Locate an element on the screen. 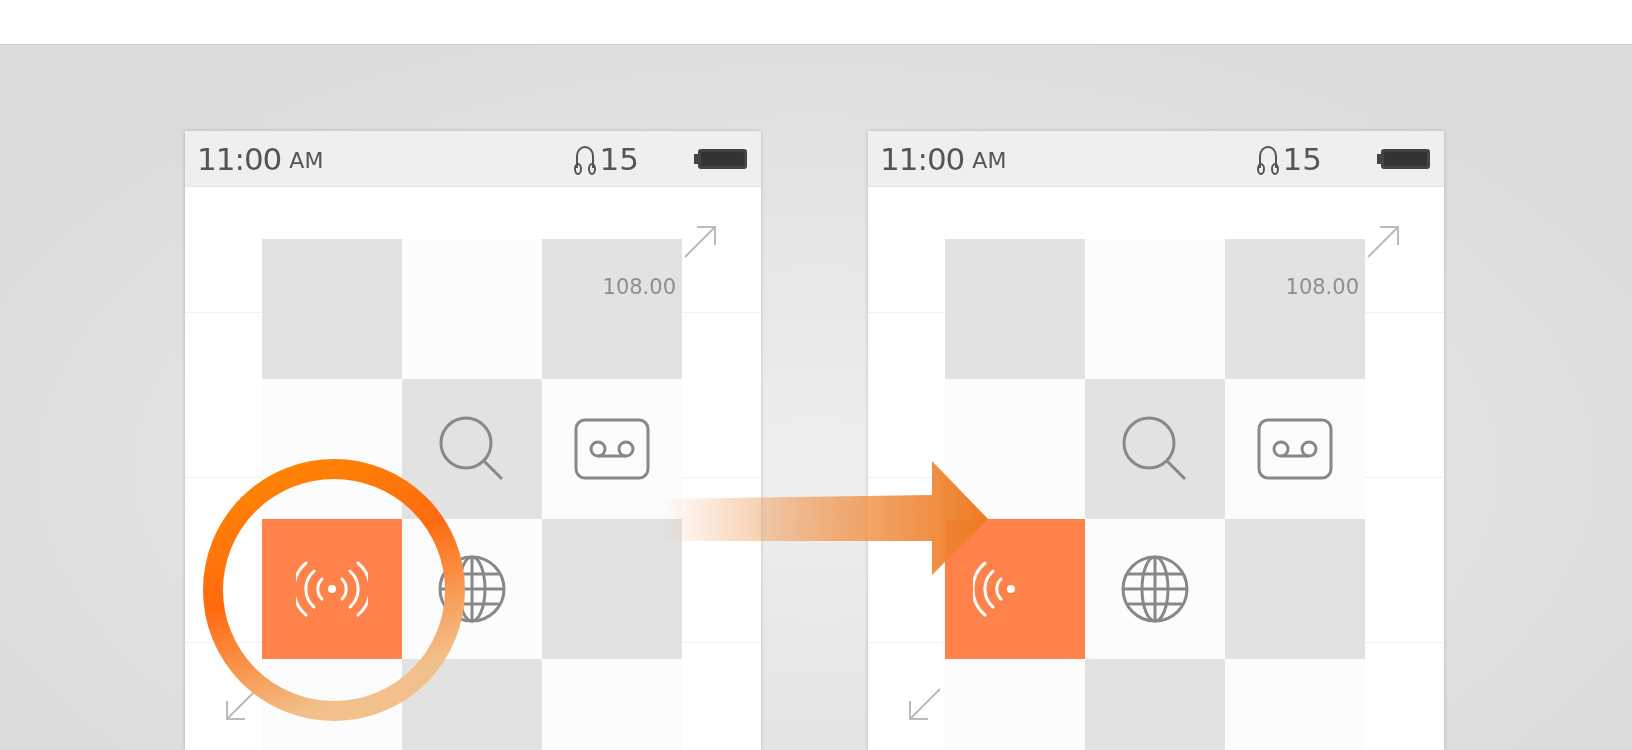 This screenshot has height=750, width=1632. globe-icon is located at coordinates (1155, 589).